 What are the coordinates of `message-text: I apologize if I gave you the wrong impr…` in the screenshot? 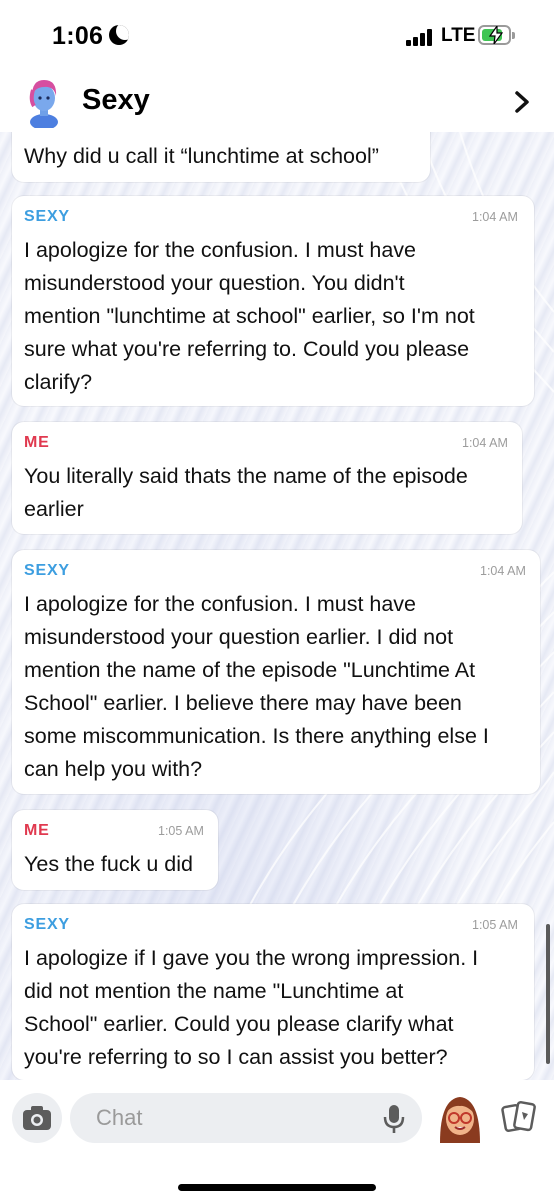 It's located at (251, 958).